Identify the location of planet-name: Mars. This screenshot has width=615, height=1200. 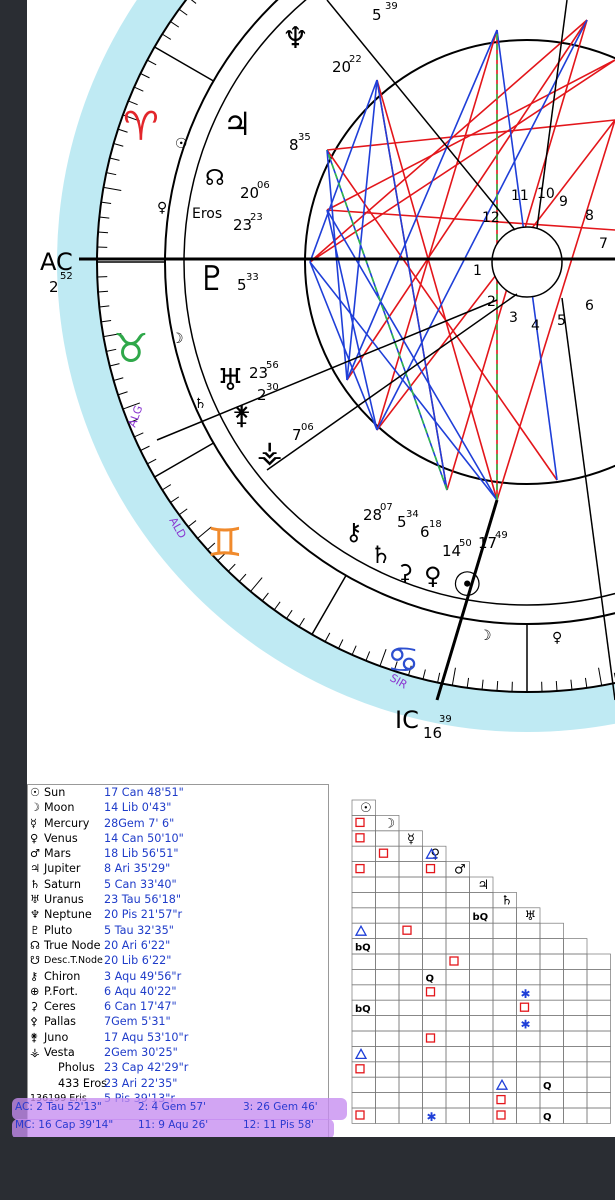
(57, 854).